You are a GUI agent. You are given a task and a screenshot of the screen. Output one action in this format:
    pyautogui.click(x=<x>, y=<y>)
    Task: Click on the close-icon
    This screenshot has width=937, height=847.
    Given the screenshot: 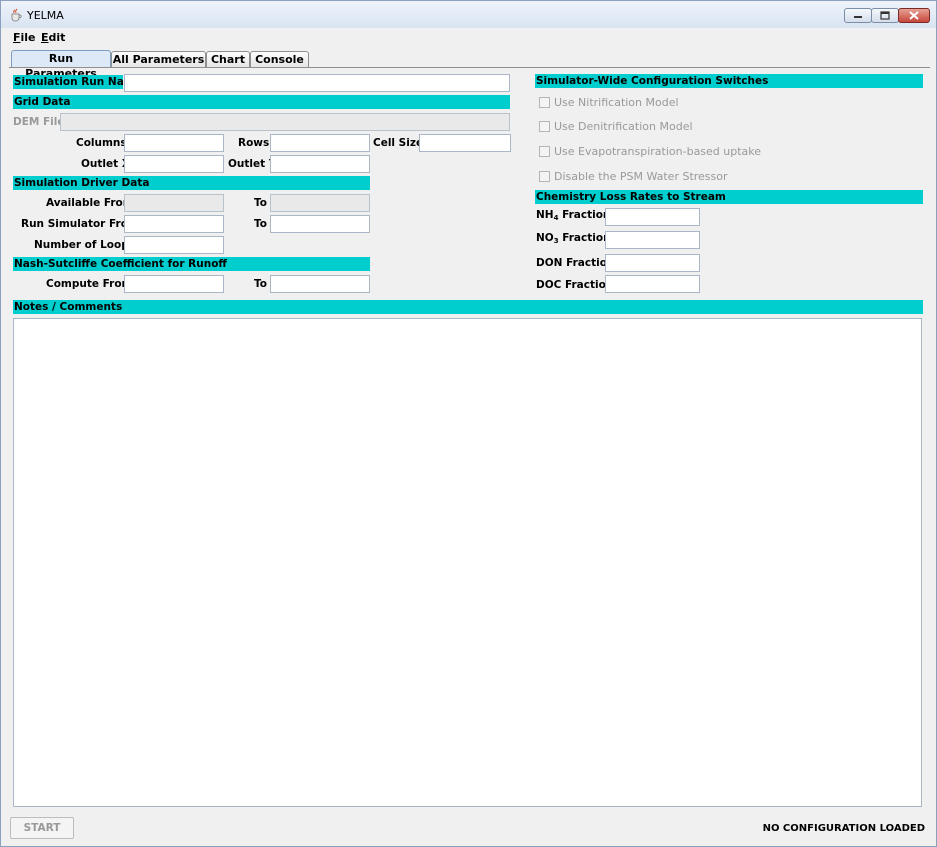 What is the action you would take?
    pyautogui.click(x=914, y=15)
    